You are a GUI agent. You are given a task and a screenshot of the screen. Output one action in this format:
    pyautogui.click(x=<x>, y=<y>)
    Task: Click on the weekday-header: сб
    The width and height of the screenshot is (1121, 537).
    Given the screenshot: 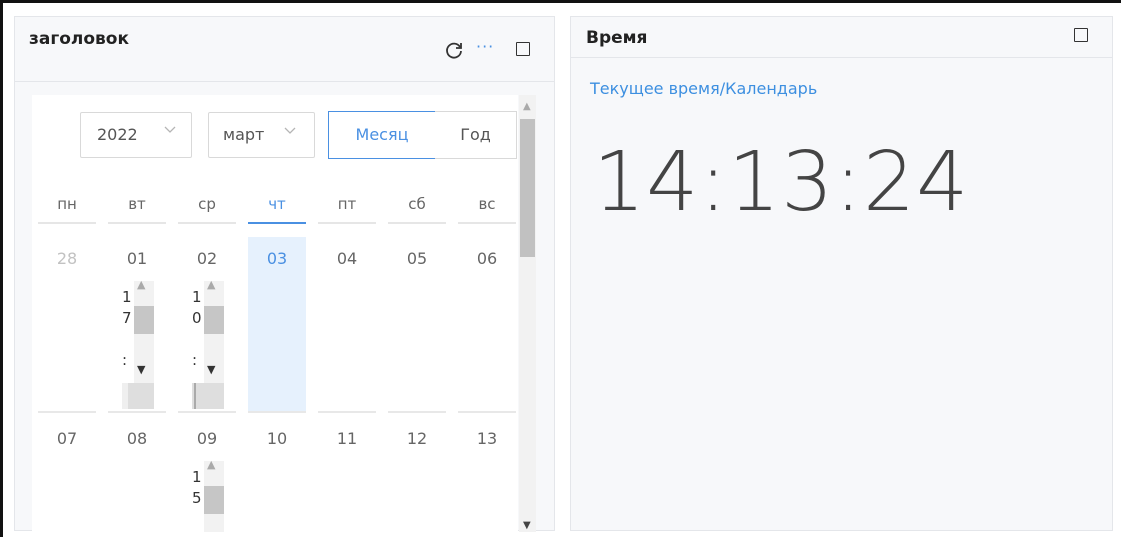 What is the action you would take?
    pyautogui.click(x=417, y=204)
    